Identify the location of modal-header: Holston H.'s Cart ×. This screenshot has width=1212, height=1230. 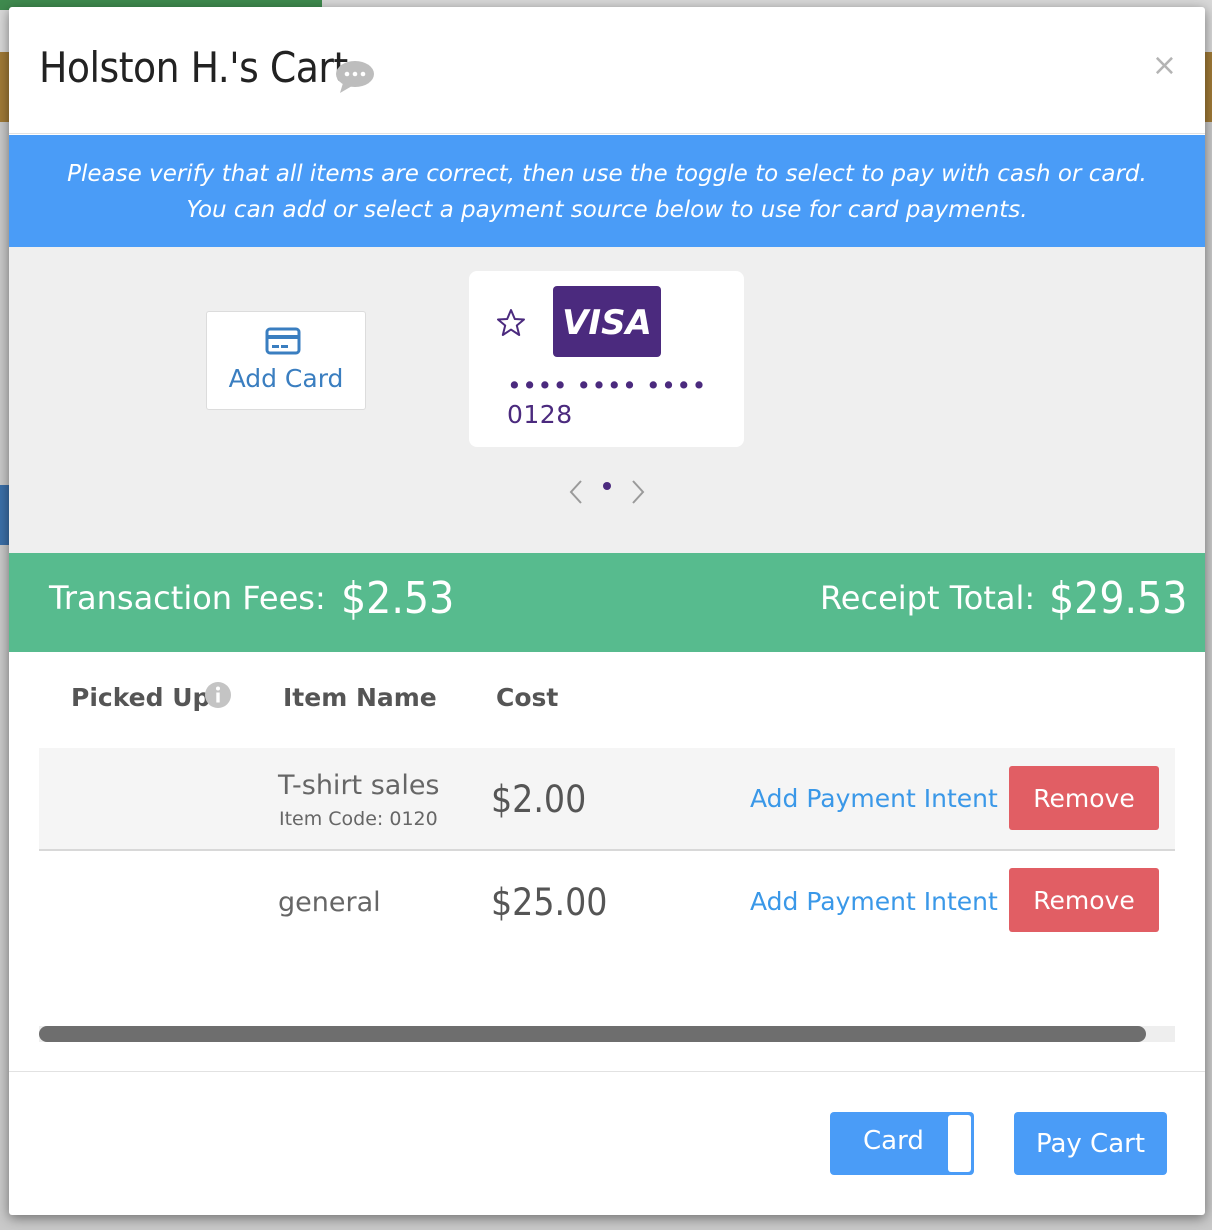
(607, 70).